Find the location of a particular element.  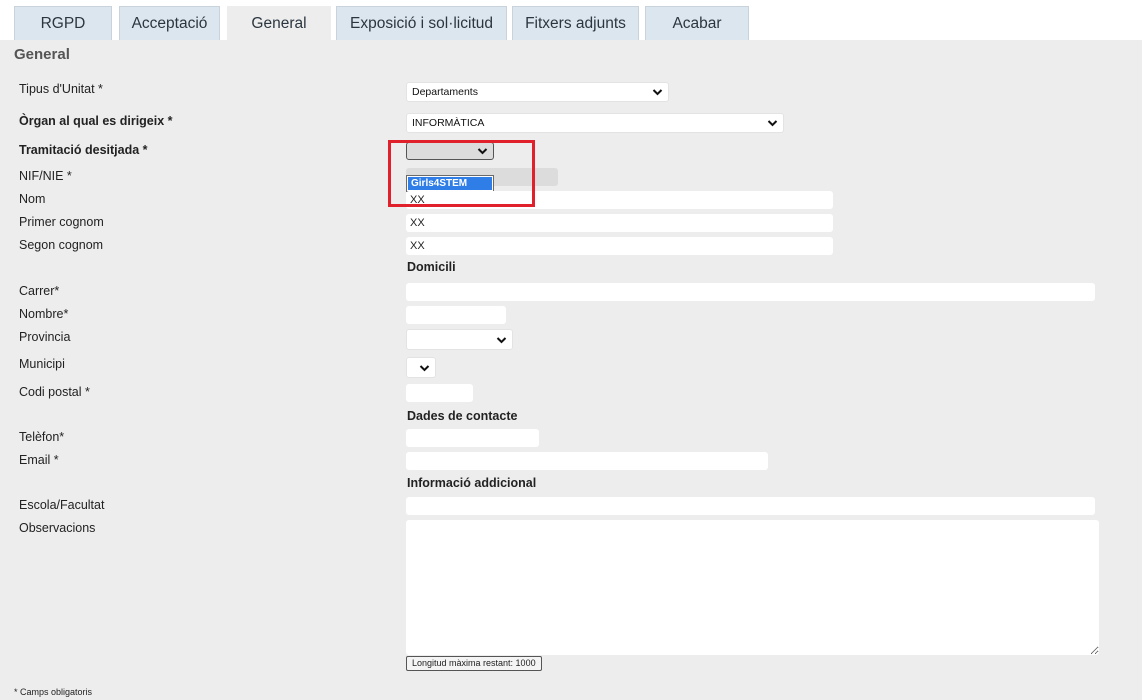

tab-label: Fitxers adjunts is located at coordinates (575, 23).